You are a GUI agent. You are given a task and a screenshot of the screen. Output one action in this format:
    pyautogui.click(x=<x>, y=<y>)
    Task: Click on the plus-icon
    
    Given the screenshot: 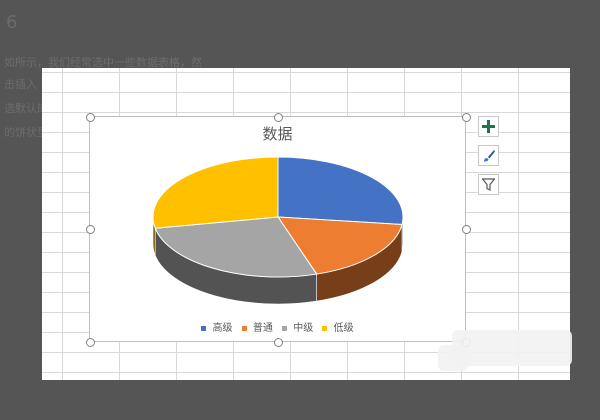 What is the action you would take?
    pyautogui.click(x=488, y=126)
    